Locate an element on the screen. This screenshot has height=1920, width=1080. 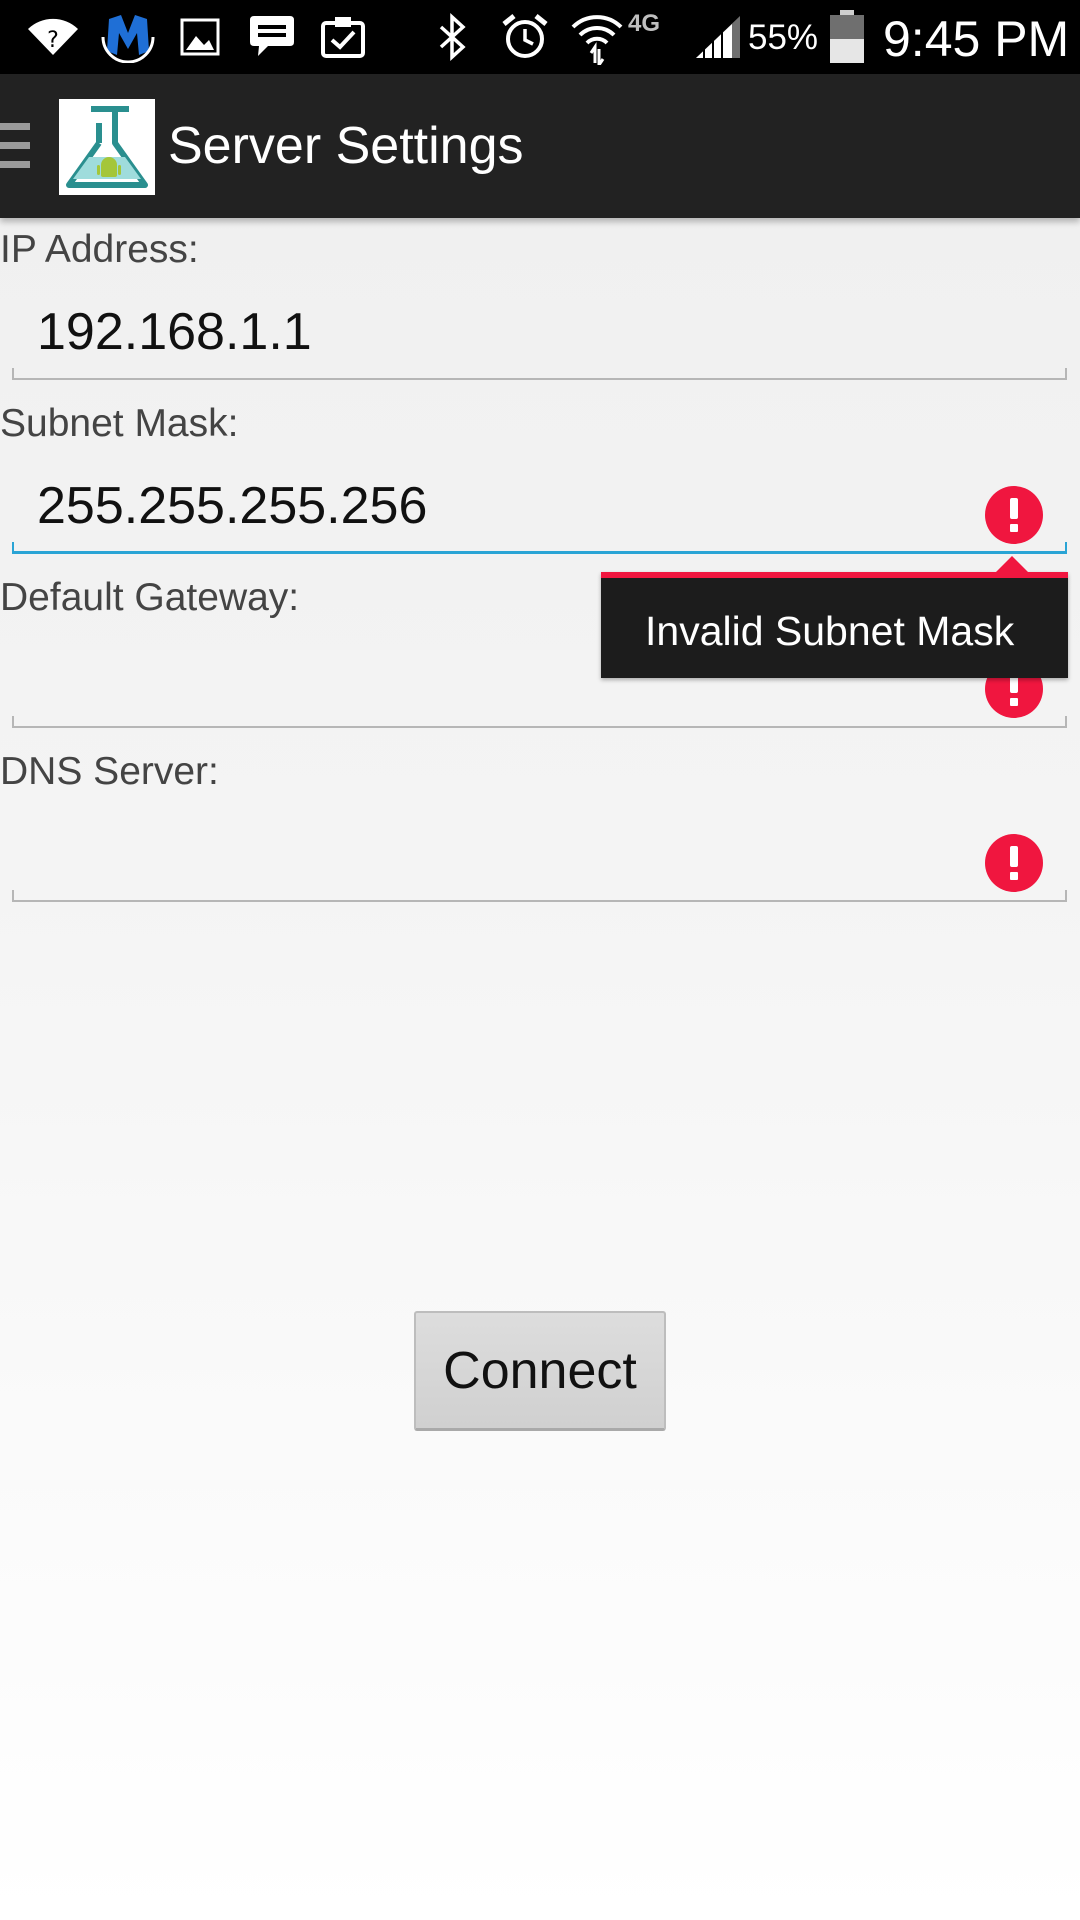
wifi-question-icon: ? is located at coordinates (53, 37).